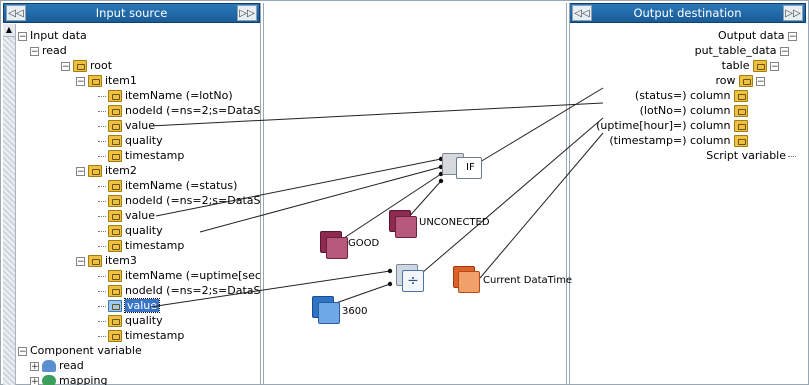 The height and width of the screenshot is (385, 809). I want to click on output-panel-title: Output destination, so click(687, 13).